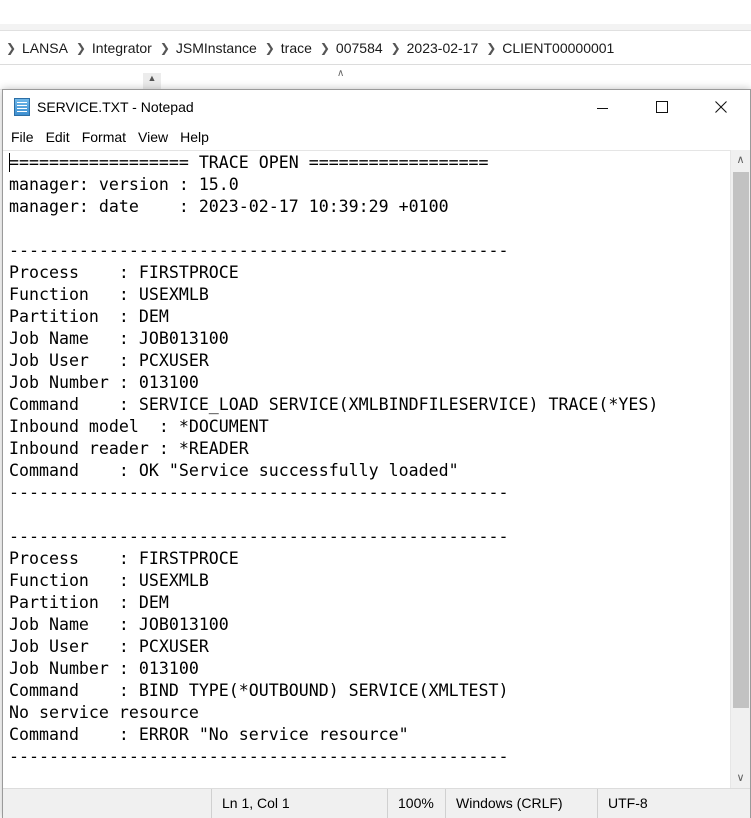 This screenshot has height=818, width=751. I want to click on minimize-icon, so click(602, 108).